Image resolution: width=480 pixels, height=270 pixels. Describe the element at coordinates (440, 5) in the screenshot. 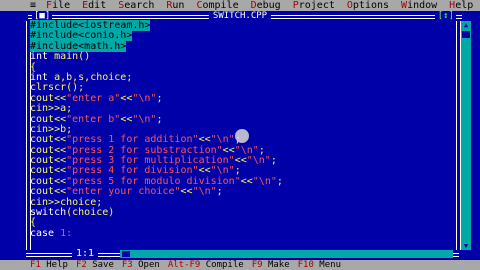

I see `menu-right-items: Window Help` at that location.